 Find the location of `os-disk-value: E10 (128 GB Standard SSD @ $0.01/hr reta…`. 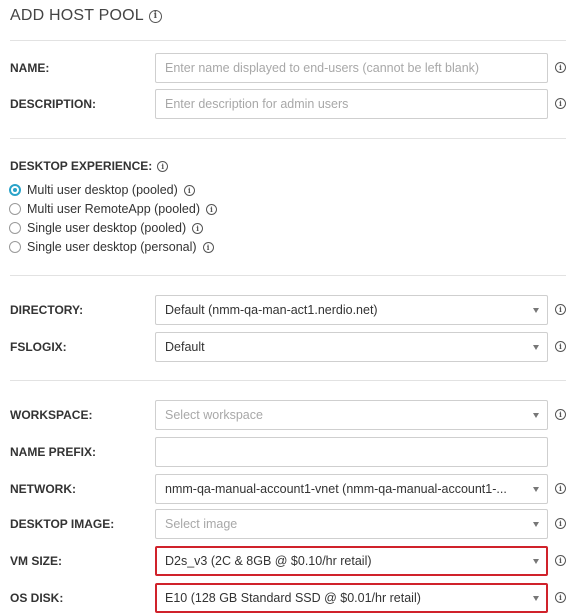

os-disk-value: E10 (128 GB Standard SSD @ $0.01/hr reta… is located at coordinates (293, 598).